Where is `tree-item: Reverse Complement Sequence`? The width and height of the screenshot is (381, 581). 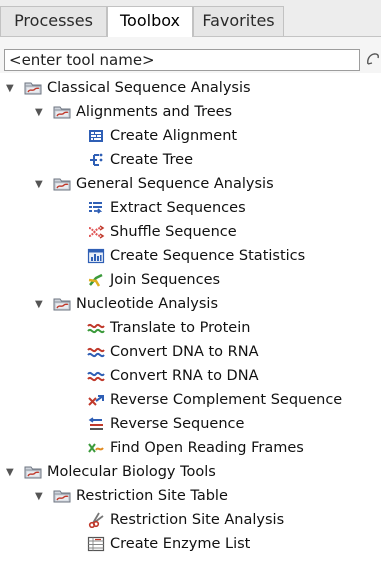 tree-item: Reverse Complement Sequence is located at coordinates (214, 400).